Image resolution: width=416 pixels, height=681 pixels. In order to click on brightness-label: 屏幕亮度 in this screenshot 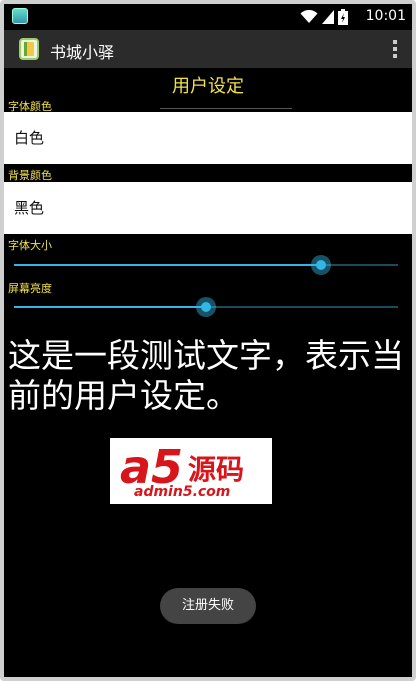, I will do `click(30, 288)`.